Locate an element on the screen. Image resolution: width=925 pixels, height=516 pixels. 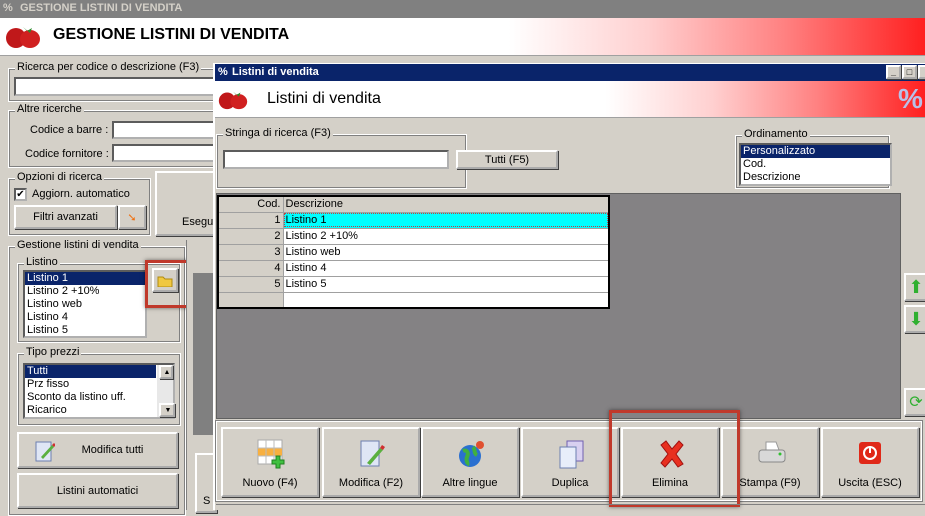
price-type-label: Tipo prezzi is located at coordinates (53, 352).